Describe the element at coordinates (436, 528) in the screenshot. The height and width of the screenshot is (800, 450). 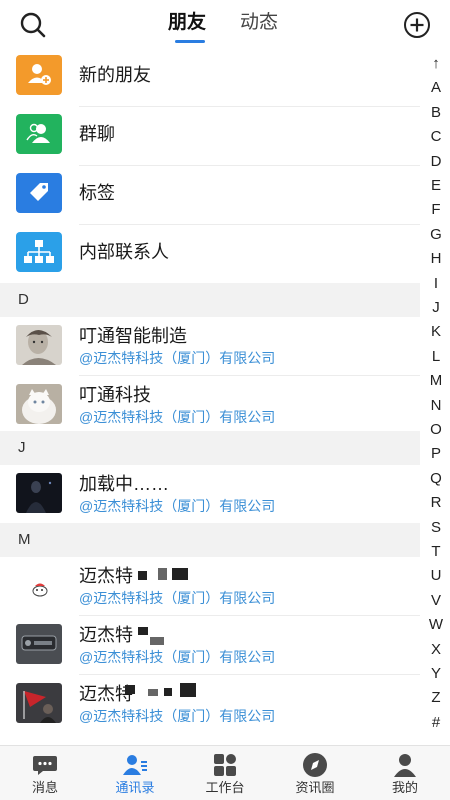
I see `index-letter: S` at that location.